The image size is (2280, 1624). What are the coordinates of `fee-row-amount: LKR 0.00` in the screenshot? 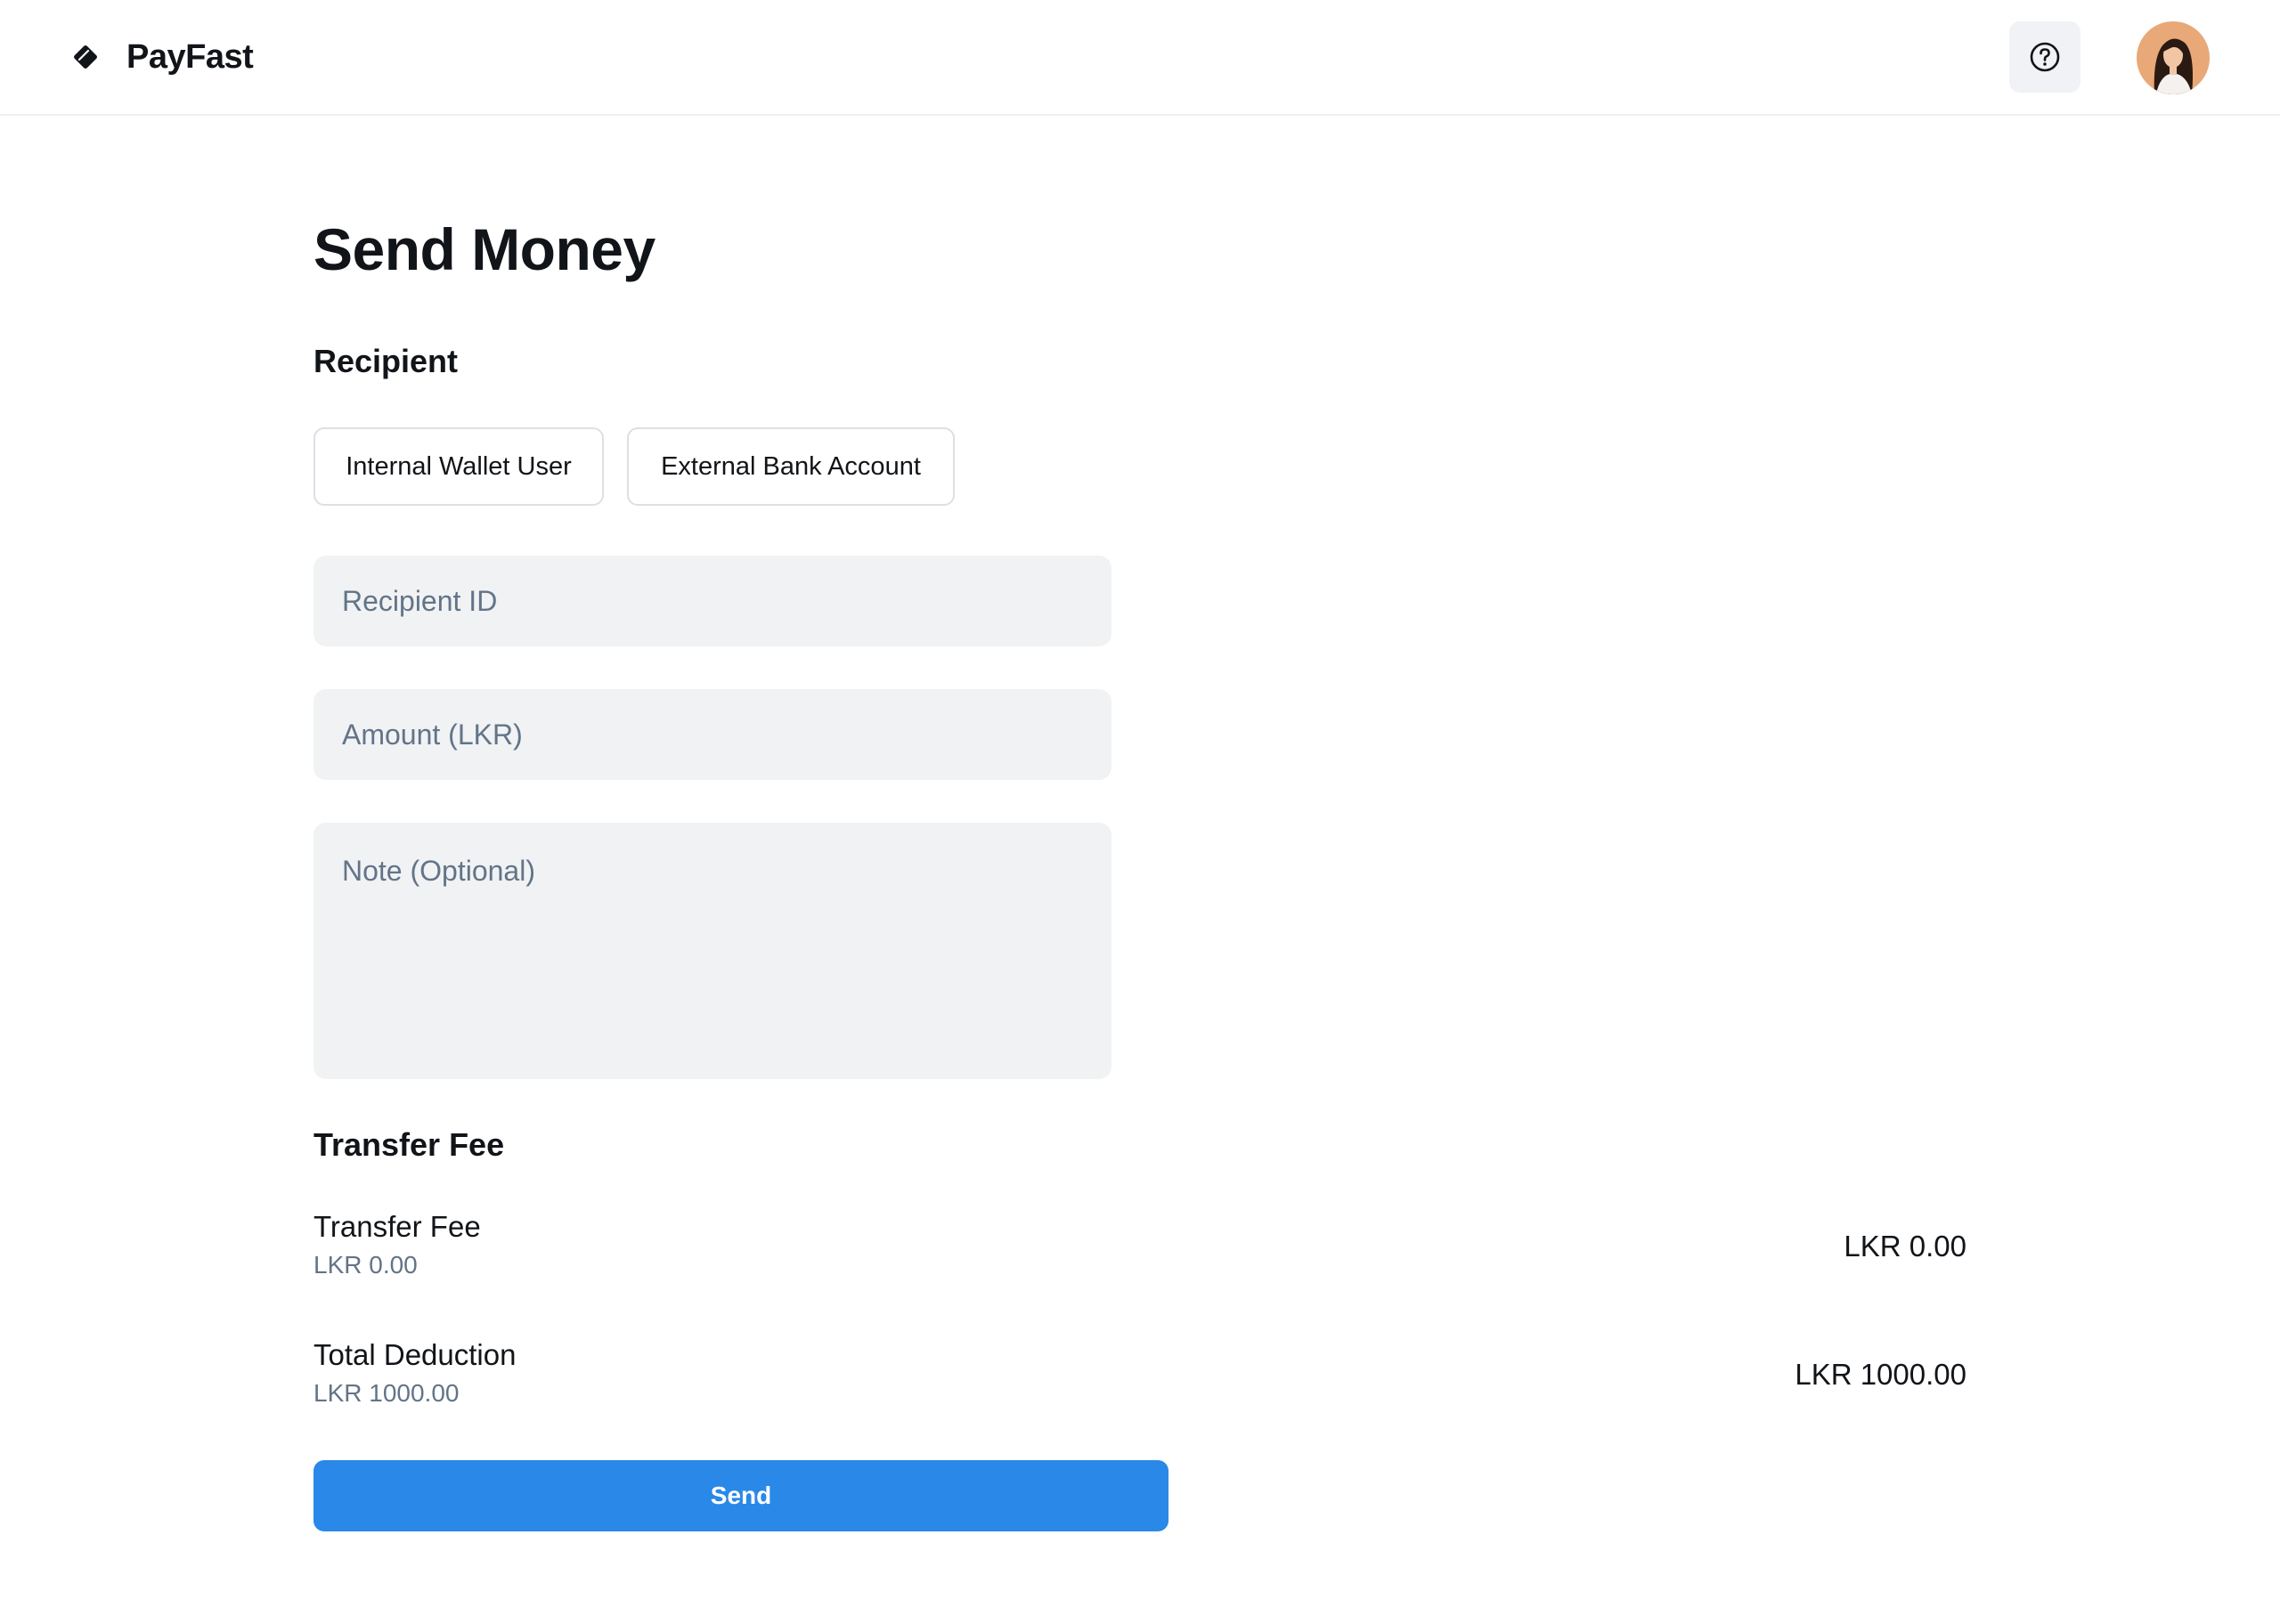 It's located at (1905, 1246).